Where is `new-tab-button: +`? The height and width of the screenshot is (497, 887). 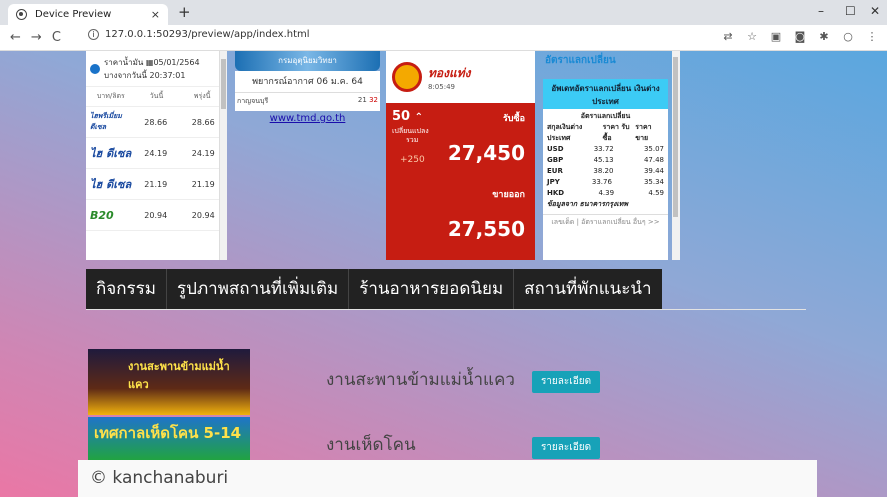
new-tab-button: + is located at coordinates (184, 12).